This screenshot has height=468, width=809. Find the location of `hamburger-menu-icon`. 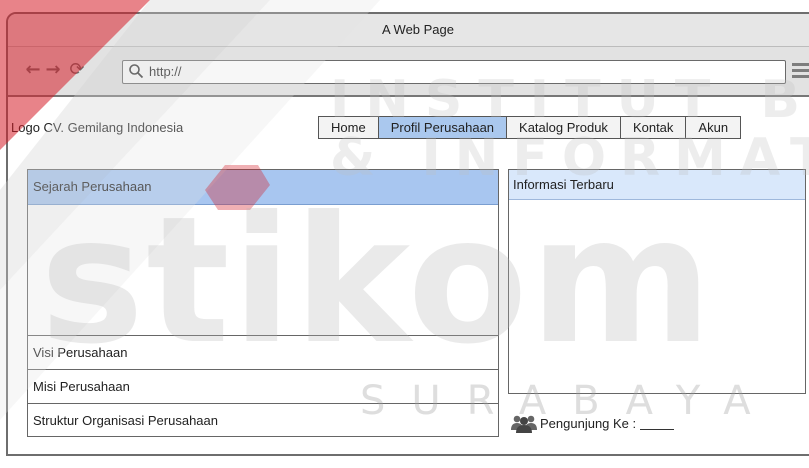

hamburger-menu-icon is located at coordinates (800, 70).